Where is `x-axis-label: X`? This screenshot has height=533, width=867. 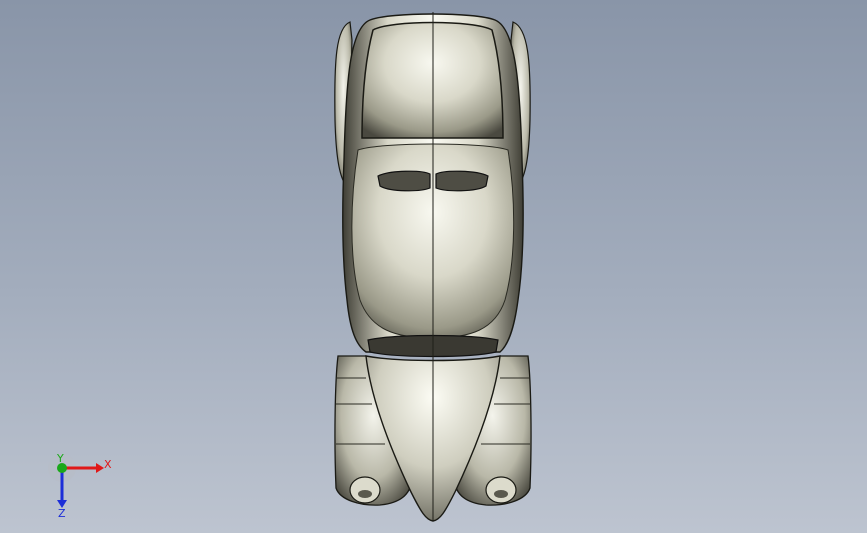 x-axis-label: X is located at coordinates (108, 464).